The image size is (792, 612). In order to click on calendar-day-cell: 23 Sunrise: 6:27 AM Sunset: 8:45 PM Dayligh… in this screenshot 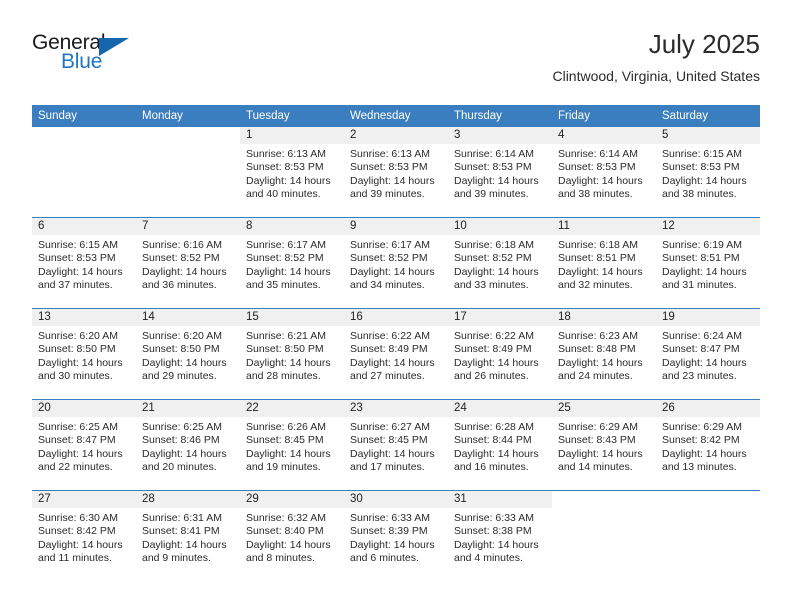, I will do `click(396, 445)`.